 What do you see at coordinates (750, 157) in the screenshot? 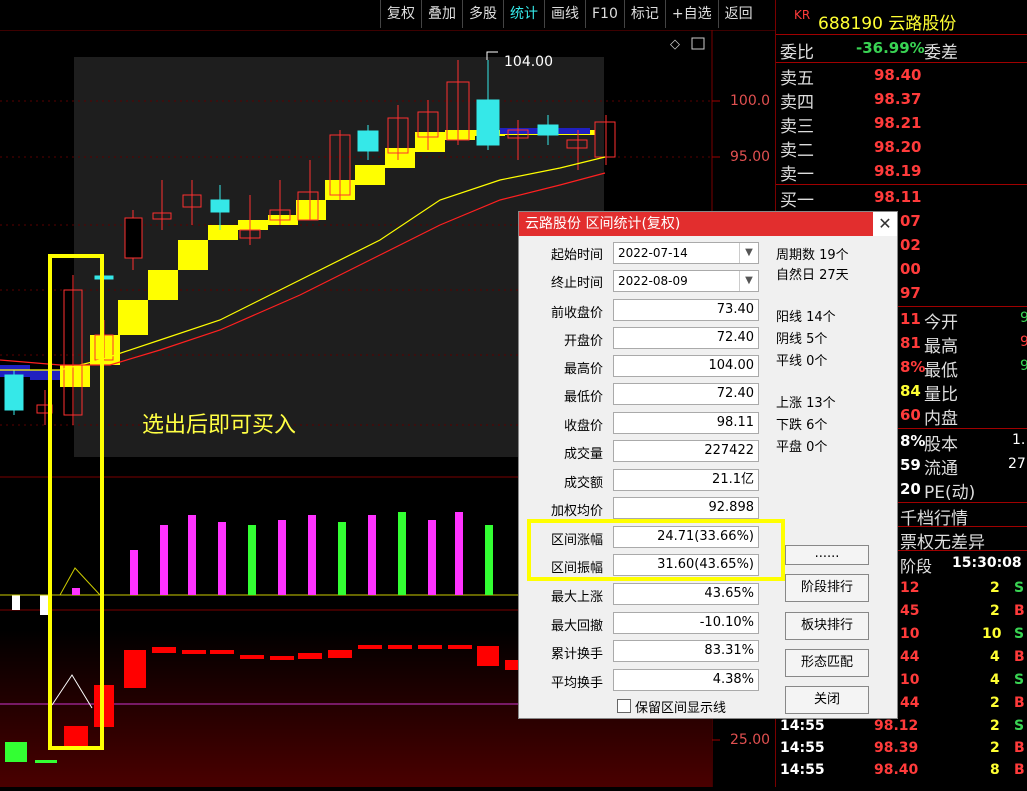
I see `price-axis-label: 95.00` at bounding box center [750, 157].